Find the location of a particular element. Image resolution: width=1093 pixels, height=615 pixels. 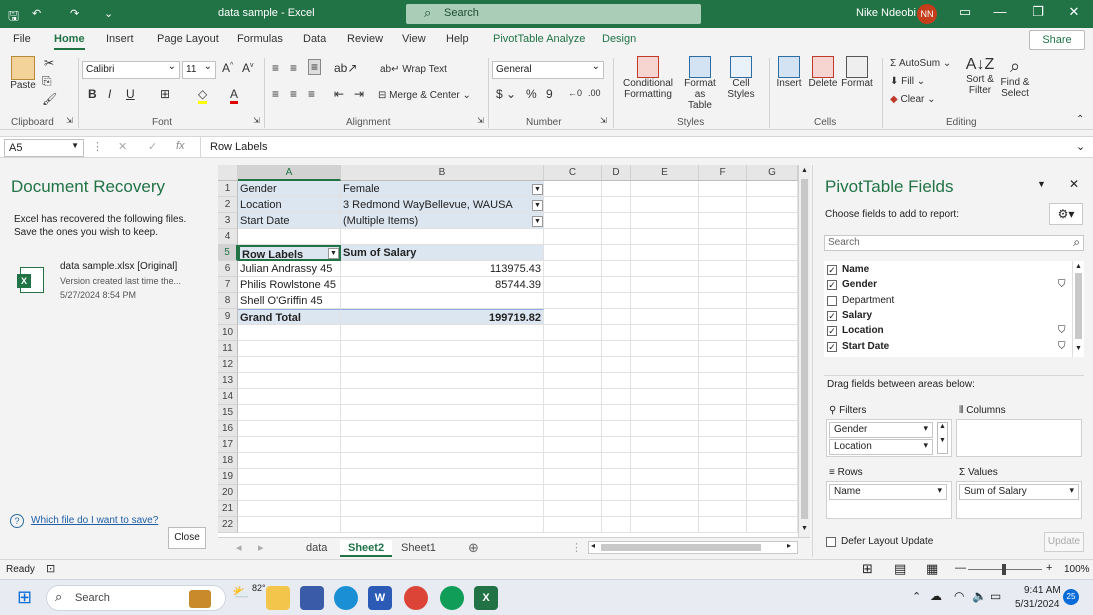

zoom-in-icon: + is located at coordinates (1049, 568).